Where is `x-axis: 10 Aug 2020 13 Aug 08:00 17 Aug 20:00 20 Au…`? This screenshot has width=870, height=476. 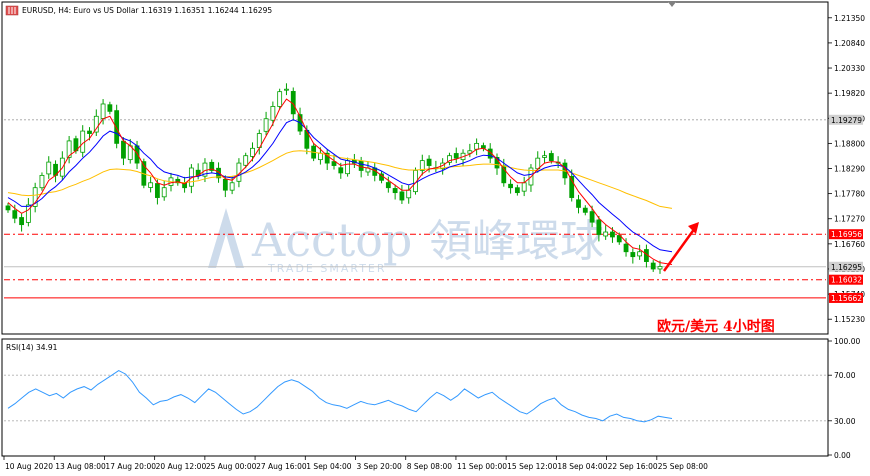
x-axis: 10 Aug 2020 13 Aug 08:00 17 Aug 20:00 20 Au… is located at coordinates (355, 463).